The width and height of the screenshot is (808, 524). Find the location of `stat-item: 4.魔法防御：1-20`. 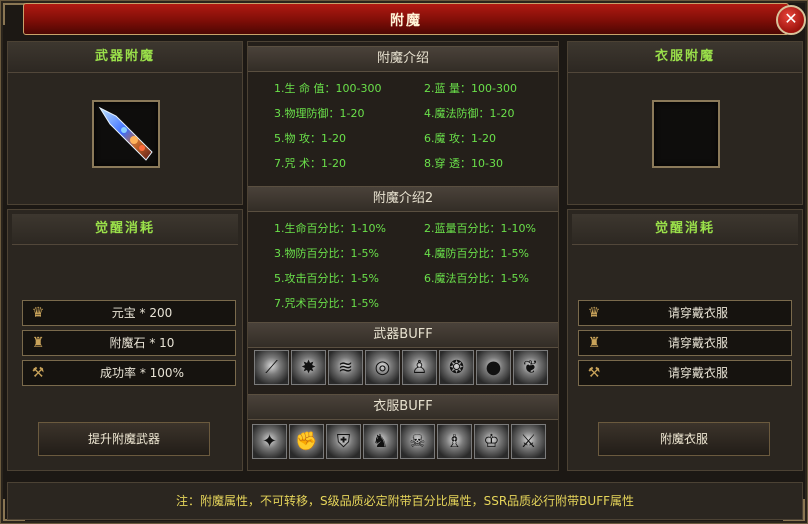

stat-item: 4.魔法防御：1-20 is located at coordinates (469, 113).